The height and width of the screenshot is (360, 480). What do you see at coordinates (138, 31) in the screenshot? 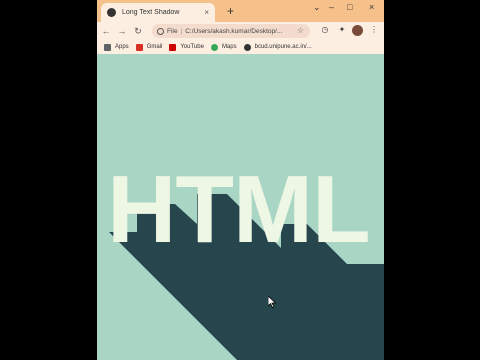
I see `reload-button: ↻` at bounding box center [138, 31].